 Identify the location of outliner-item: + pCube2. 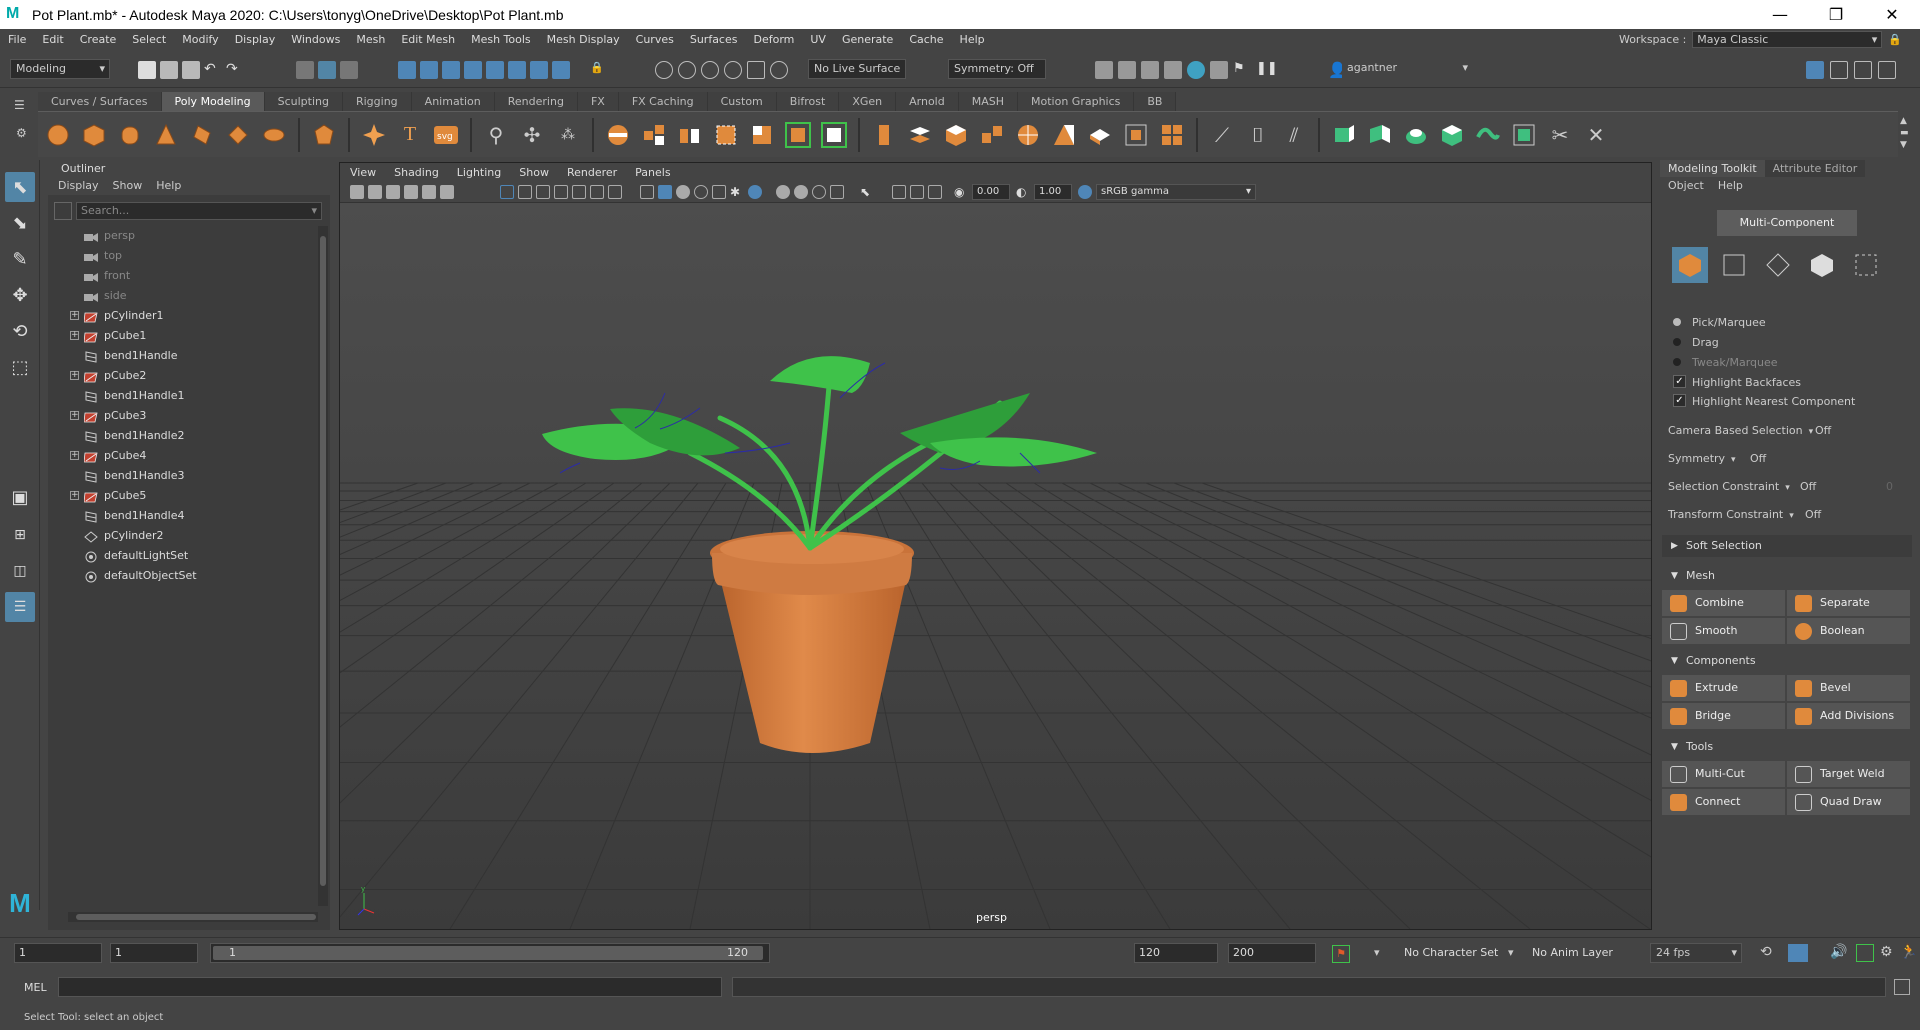
(183, 376).